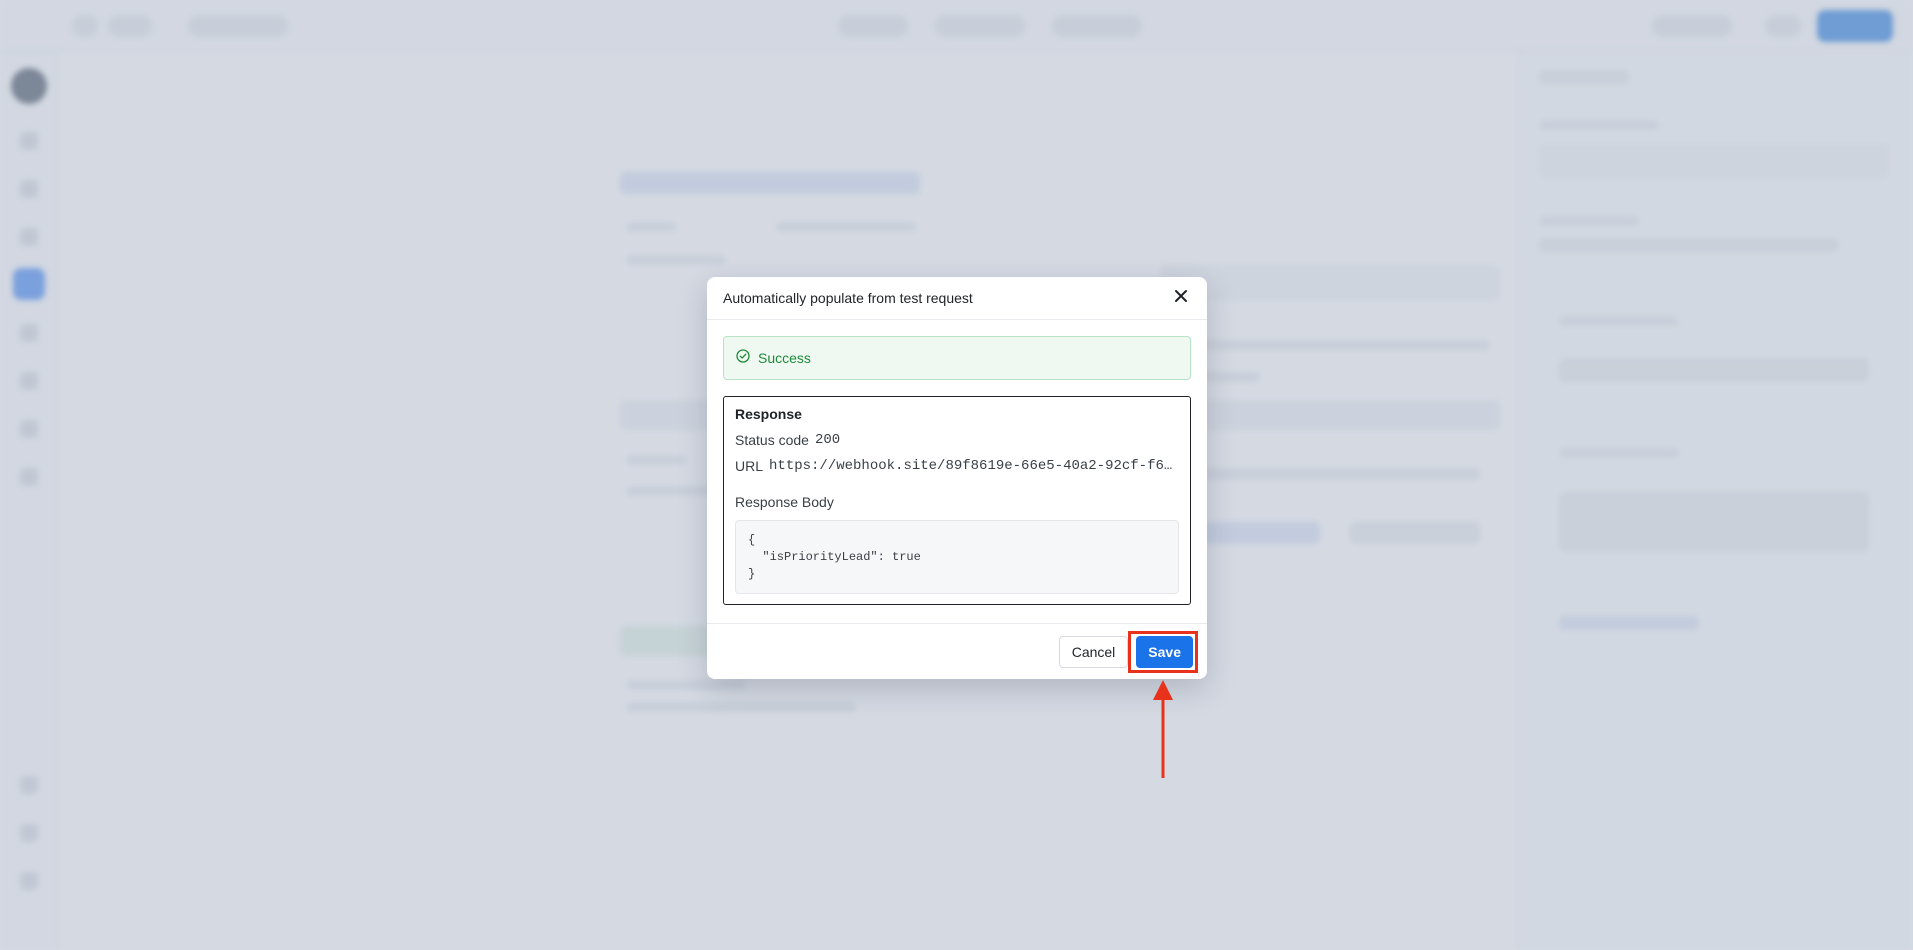 The height and width of the screenshot is (950, 1913). Describe the element at coordinates (784, 358) in the screenshot. I see `success-text: Success` at that location.